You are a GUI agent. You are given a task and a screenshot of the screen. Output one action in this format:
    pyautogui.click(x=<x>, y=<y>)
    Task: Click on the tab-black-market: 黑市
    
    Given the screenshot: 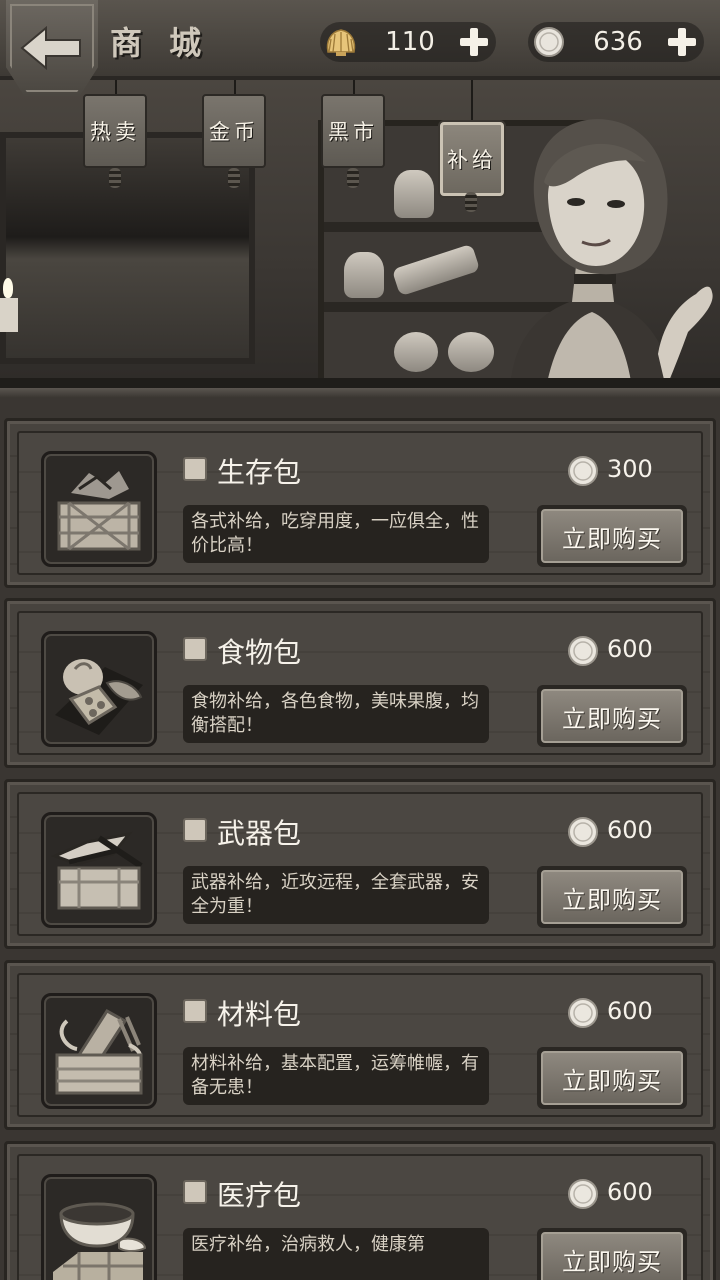 What is the action you would take?
    pyautogui.click(x=353, y=131)
    